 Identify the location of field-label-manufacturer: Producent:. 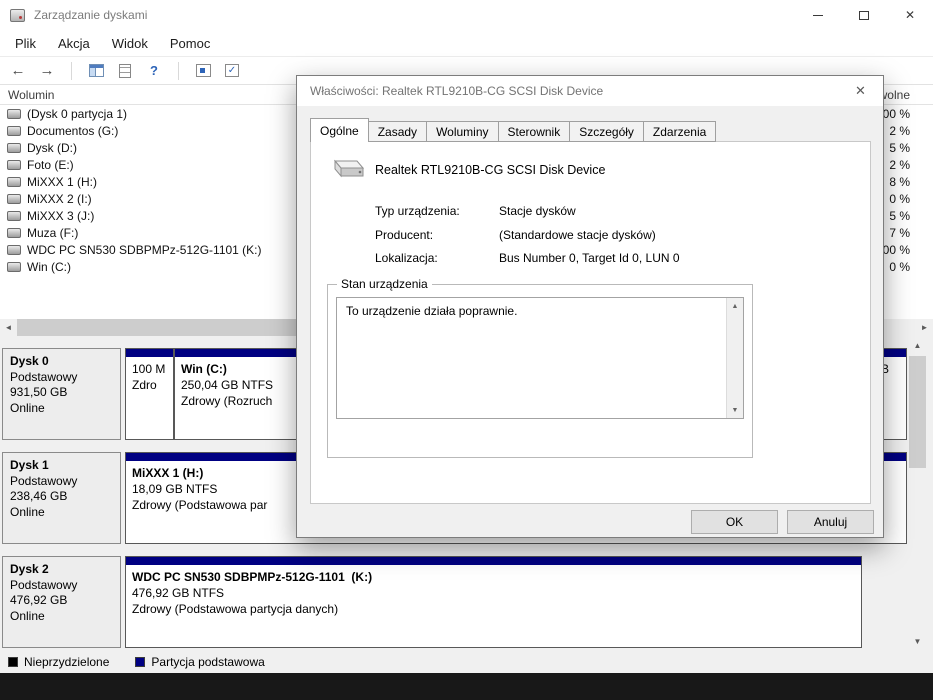
(404, 235).